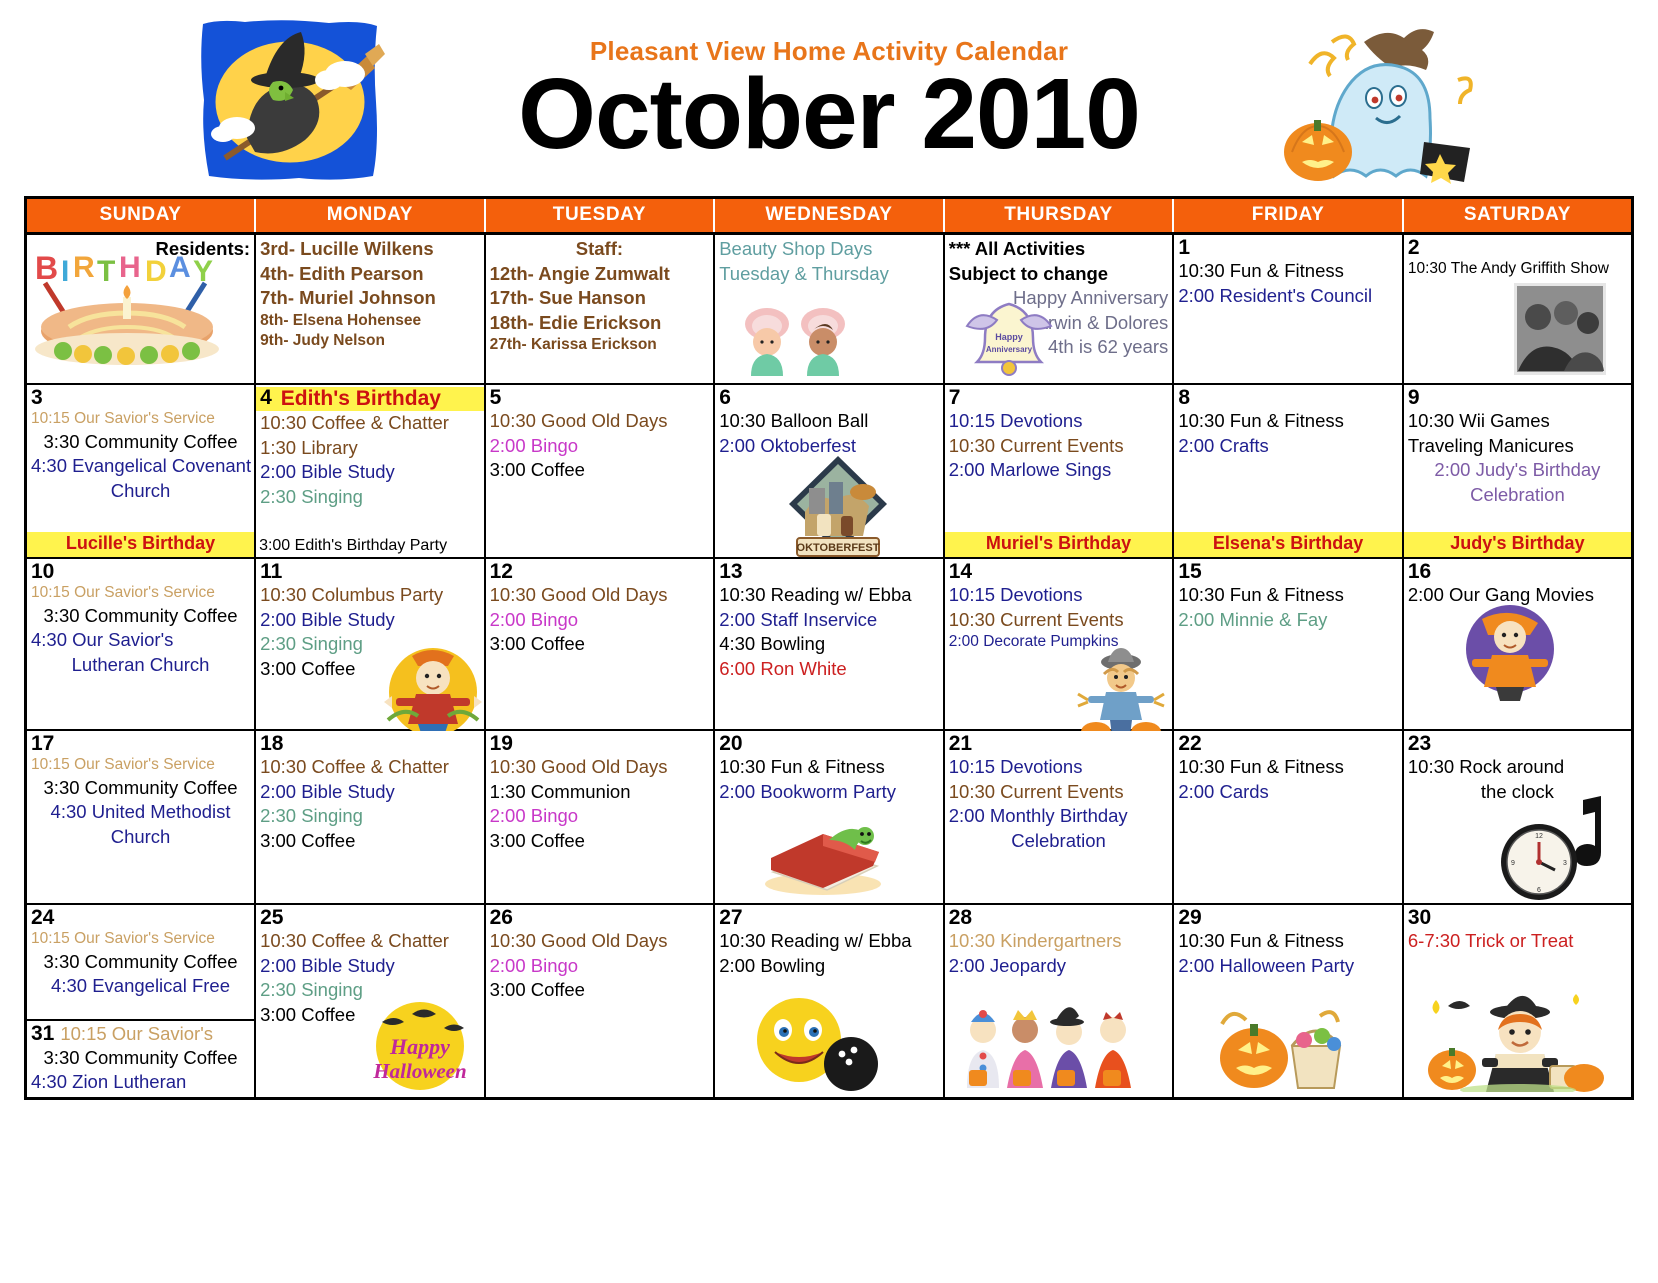  Describe the element at coordinates (419, 1046) in the screenshot. I see `svg-text: Happy` at that location.